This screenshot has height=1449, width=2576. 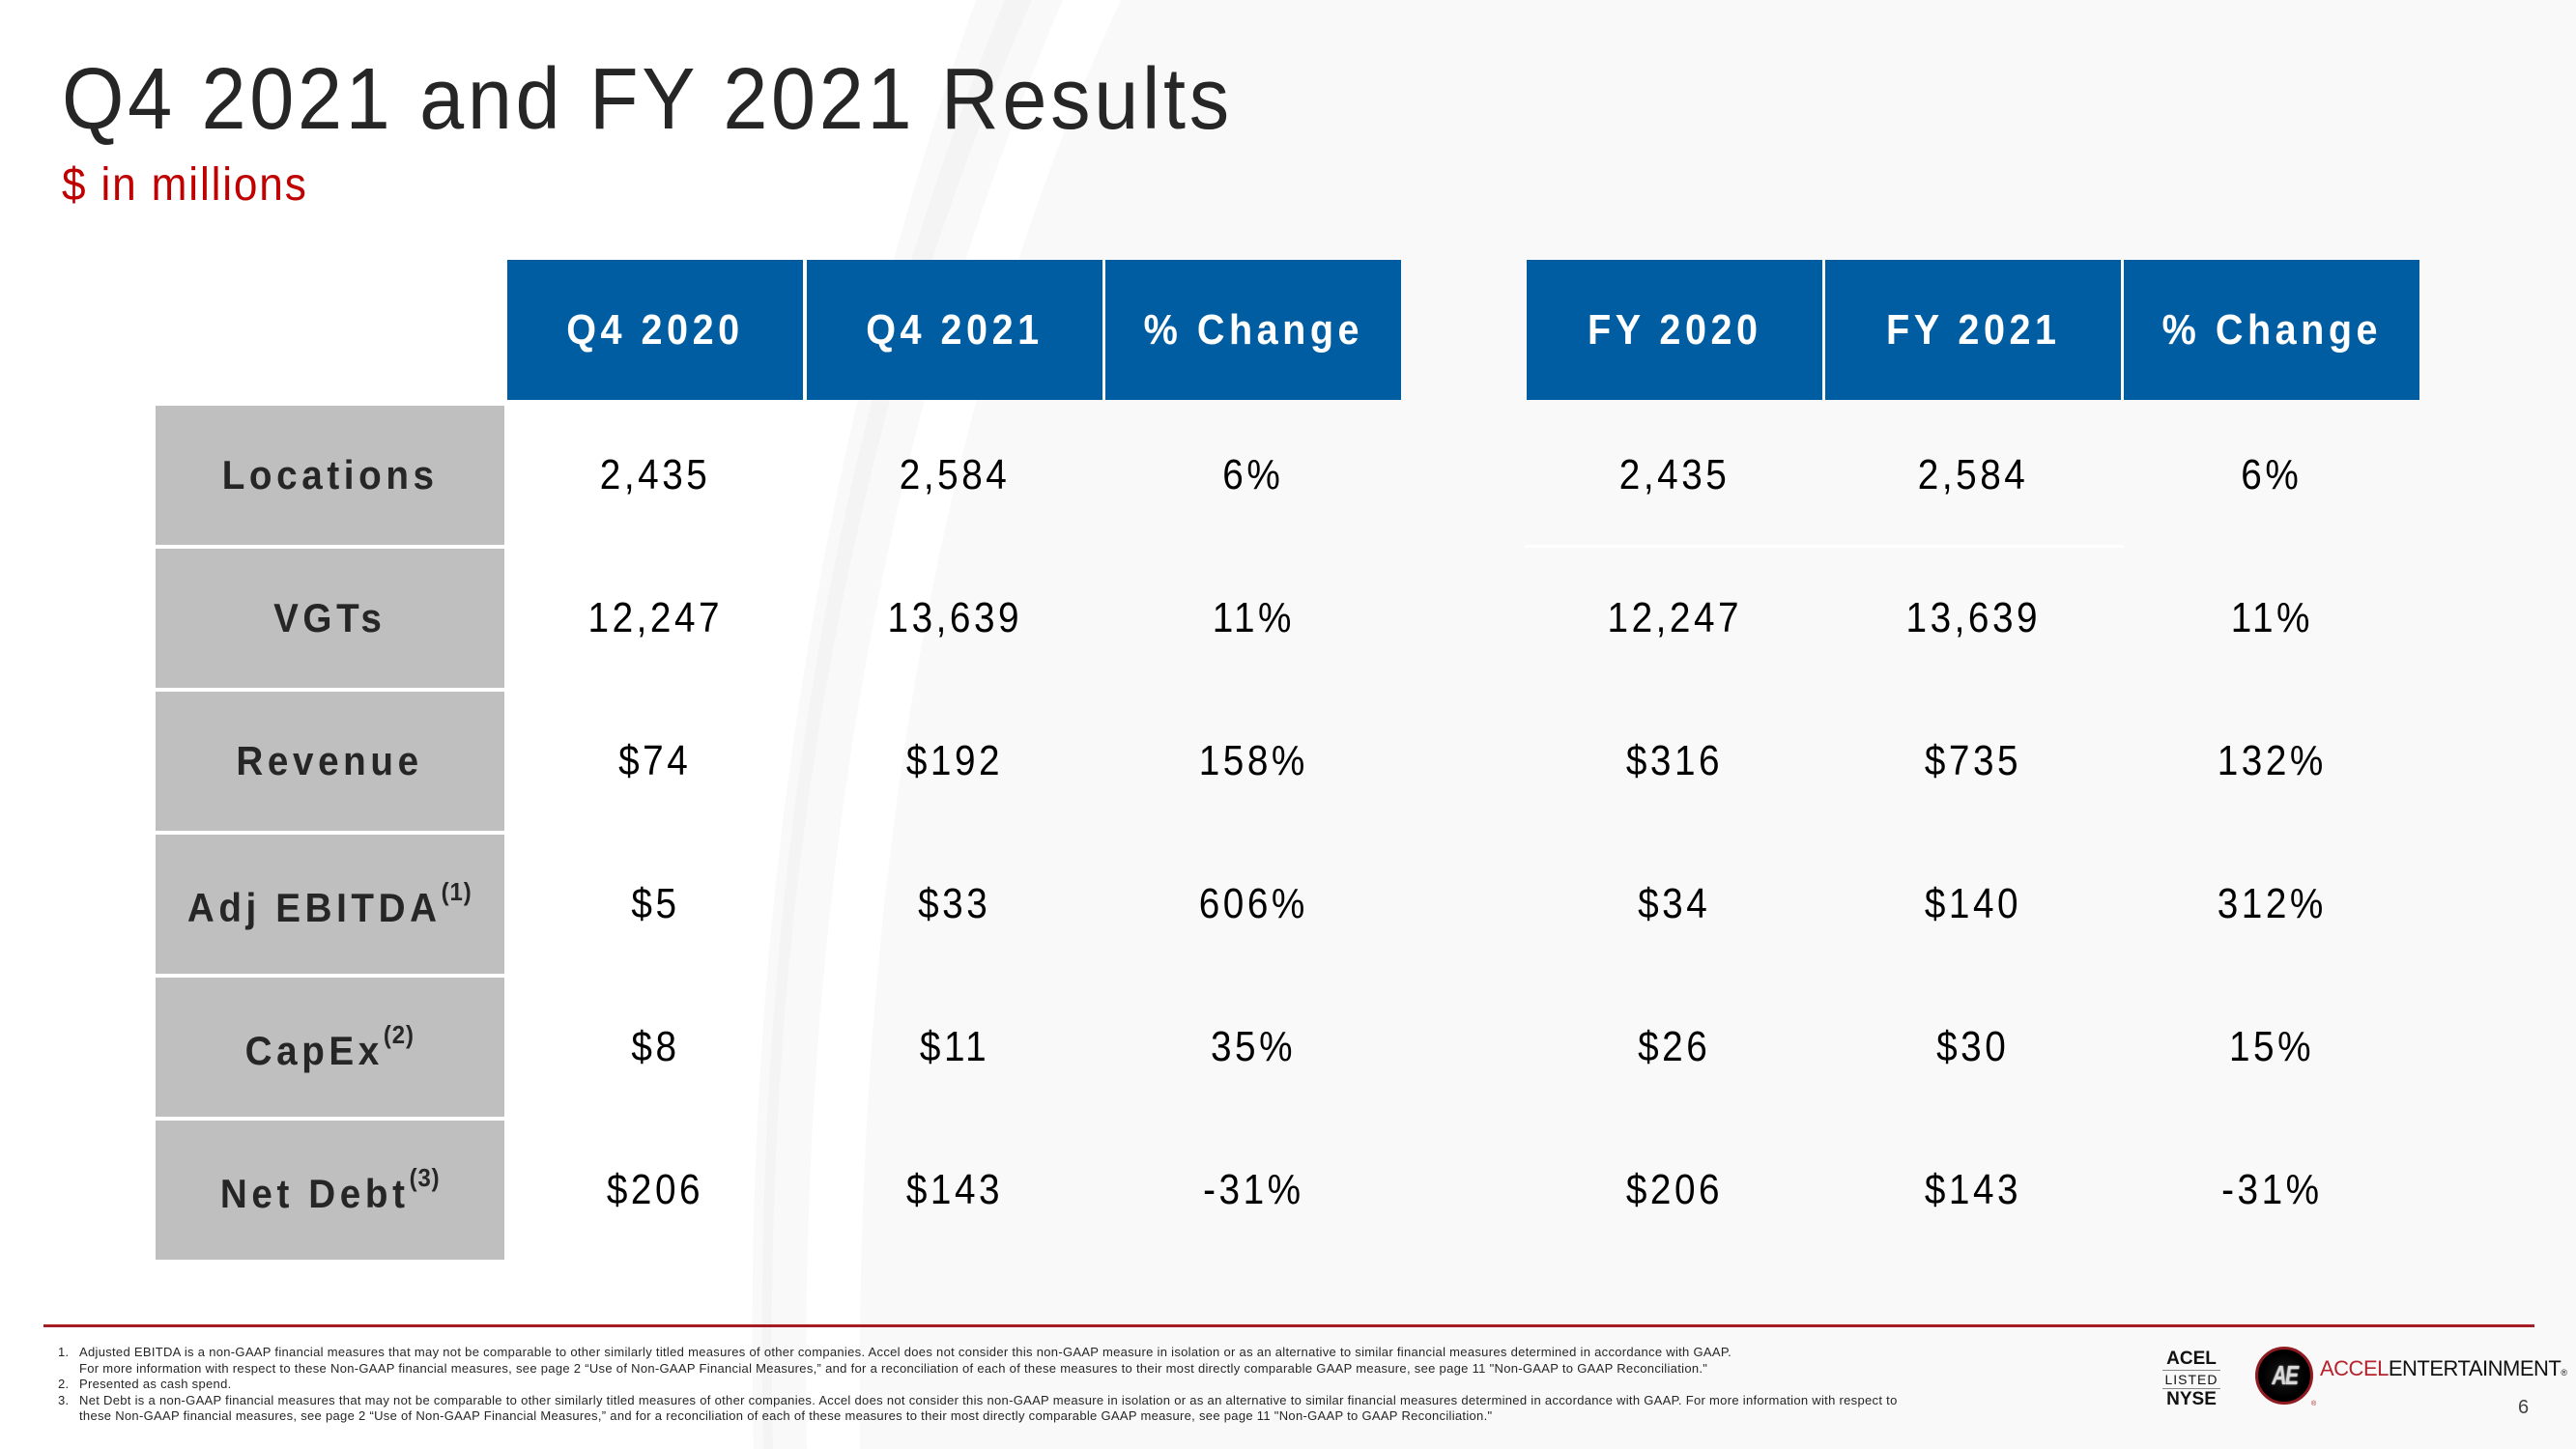 I want to click on table-cell: 2,435, so click(x=655, y=475).